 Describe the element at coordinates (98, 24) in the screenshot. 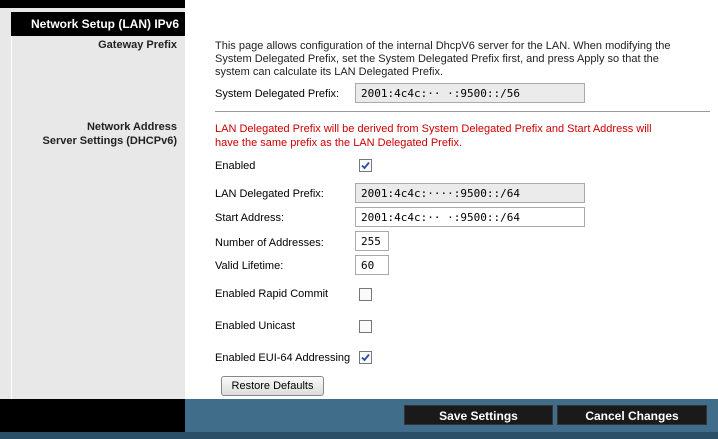

I see `section-title: Network Setup (LAN) IPv6` at that location.